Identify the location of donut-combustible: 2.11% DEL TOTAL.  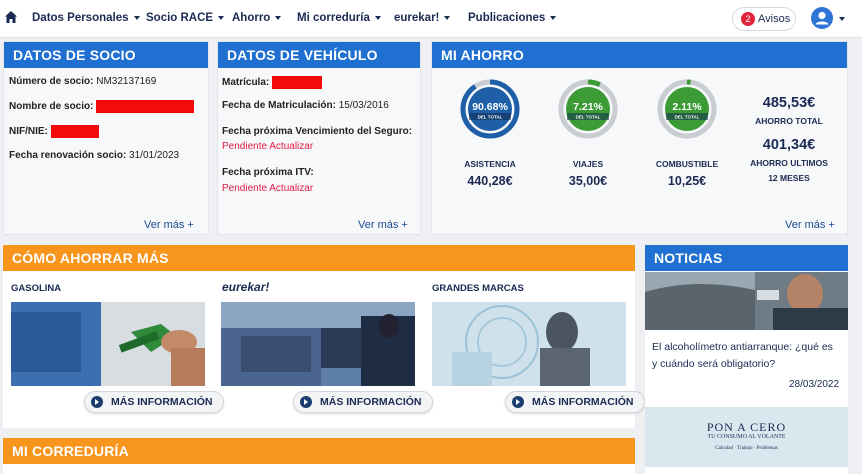
(687, 109).